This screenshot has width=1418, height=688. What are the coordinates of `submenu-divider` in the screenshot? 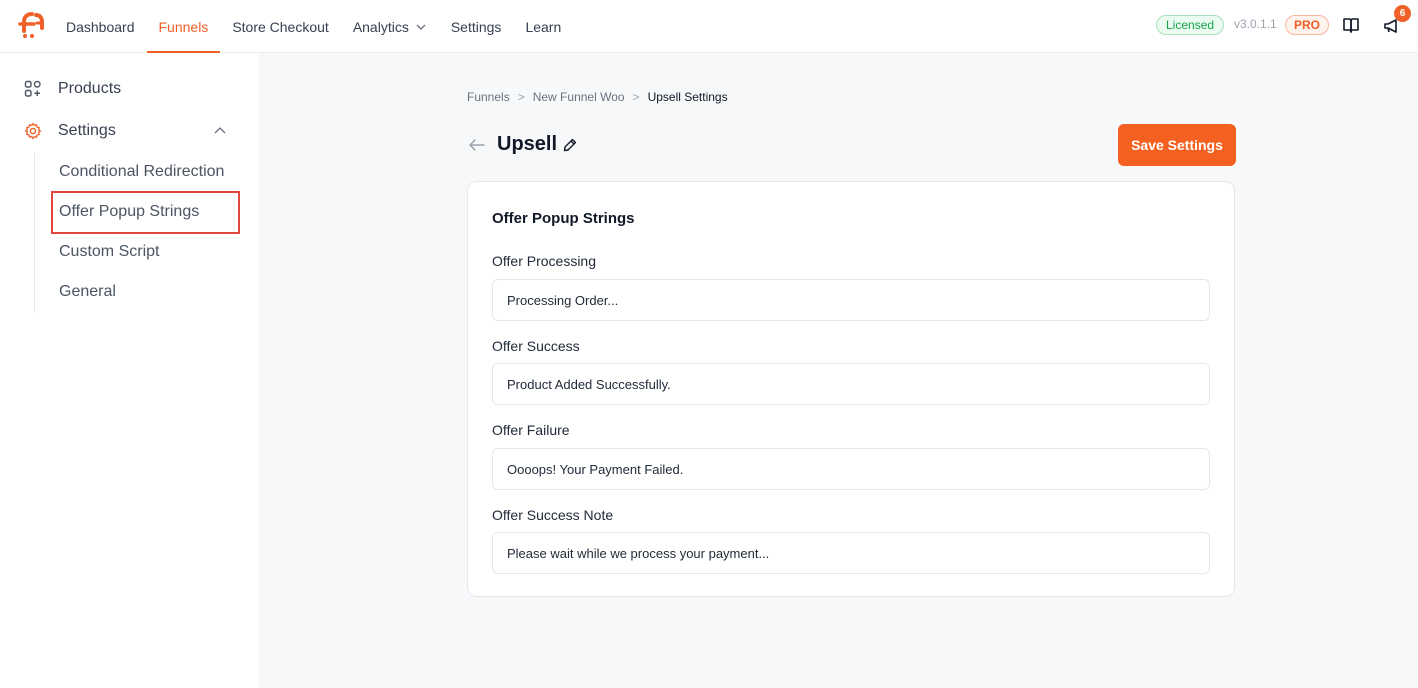 It's located at (34, 233).